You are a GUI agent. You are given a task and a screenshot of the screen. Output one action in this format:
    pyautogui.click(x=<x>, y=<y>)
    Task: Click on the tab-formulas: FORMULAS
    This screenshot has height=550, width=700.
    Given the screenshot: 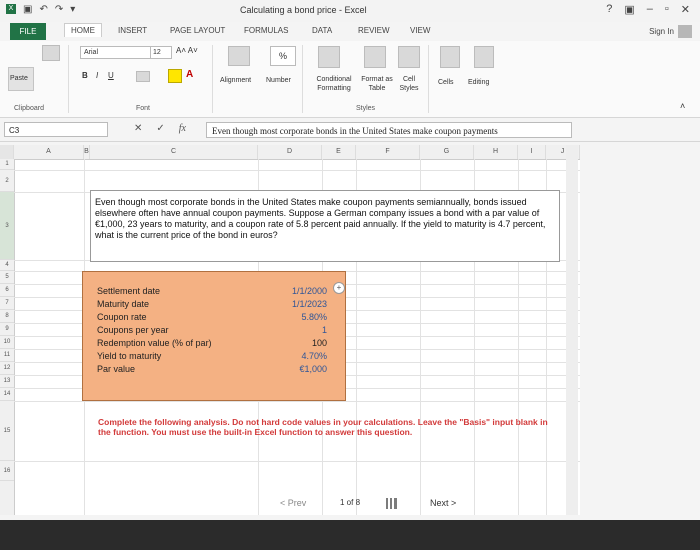 What is the action you would take?
    pyautogui.click(x=266, y=30)
    